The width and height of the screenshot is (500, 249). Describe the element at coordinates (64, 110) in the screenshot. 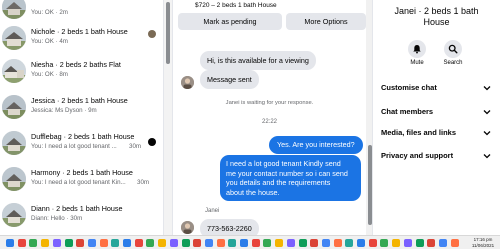

I see `conversation-preview: Jessica: Ms Dyson · 9m` at that location.